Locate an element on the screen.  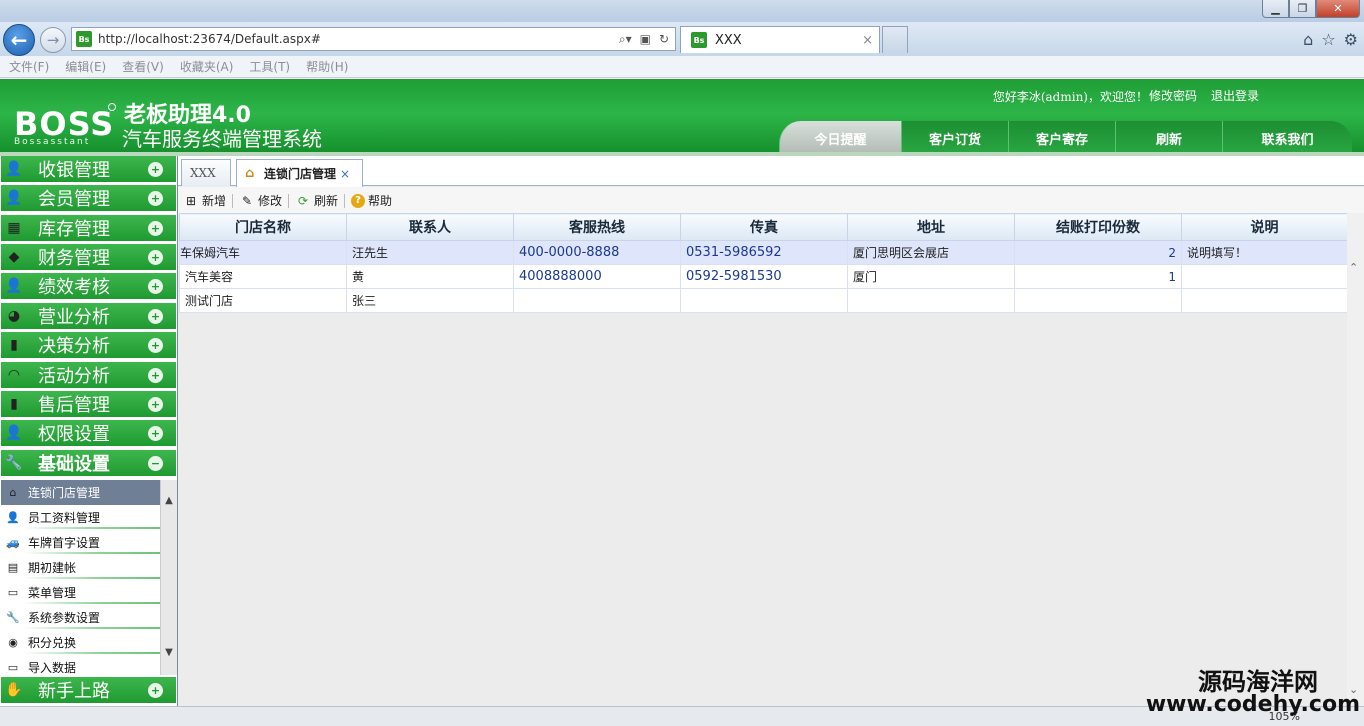
search-icon: ⌕▾ is located at coordinates (625, 39).